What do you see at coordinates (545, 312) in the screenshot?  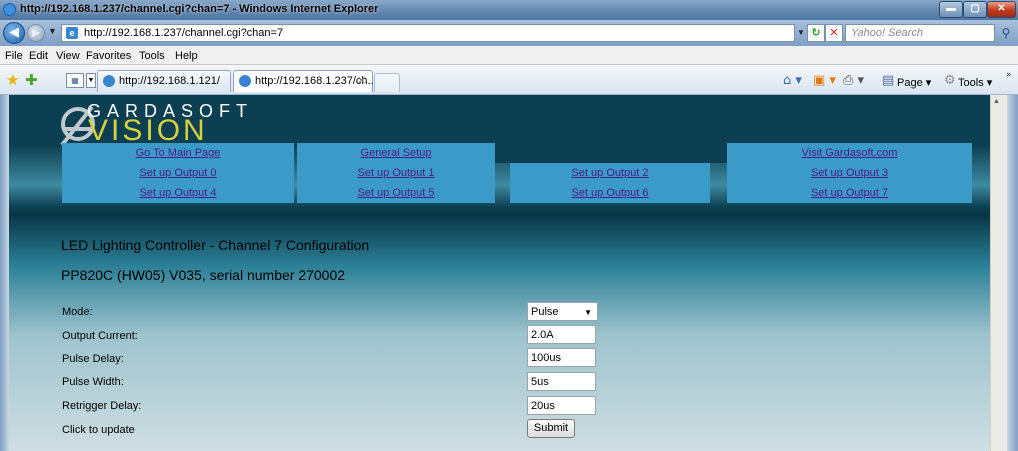 I see `mode-value: Pulse` at bounding box center [545, 312].